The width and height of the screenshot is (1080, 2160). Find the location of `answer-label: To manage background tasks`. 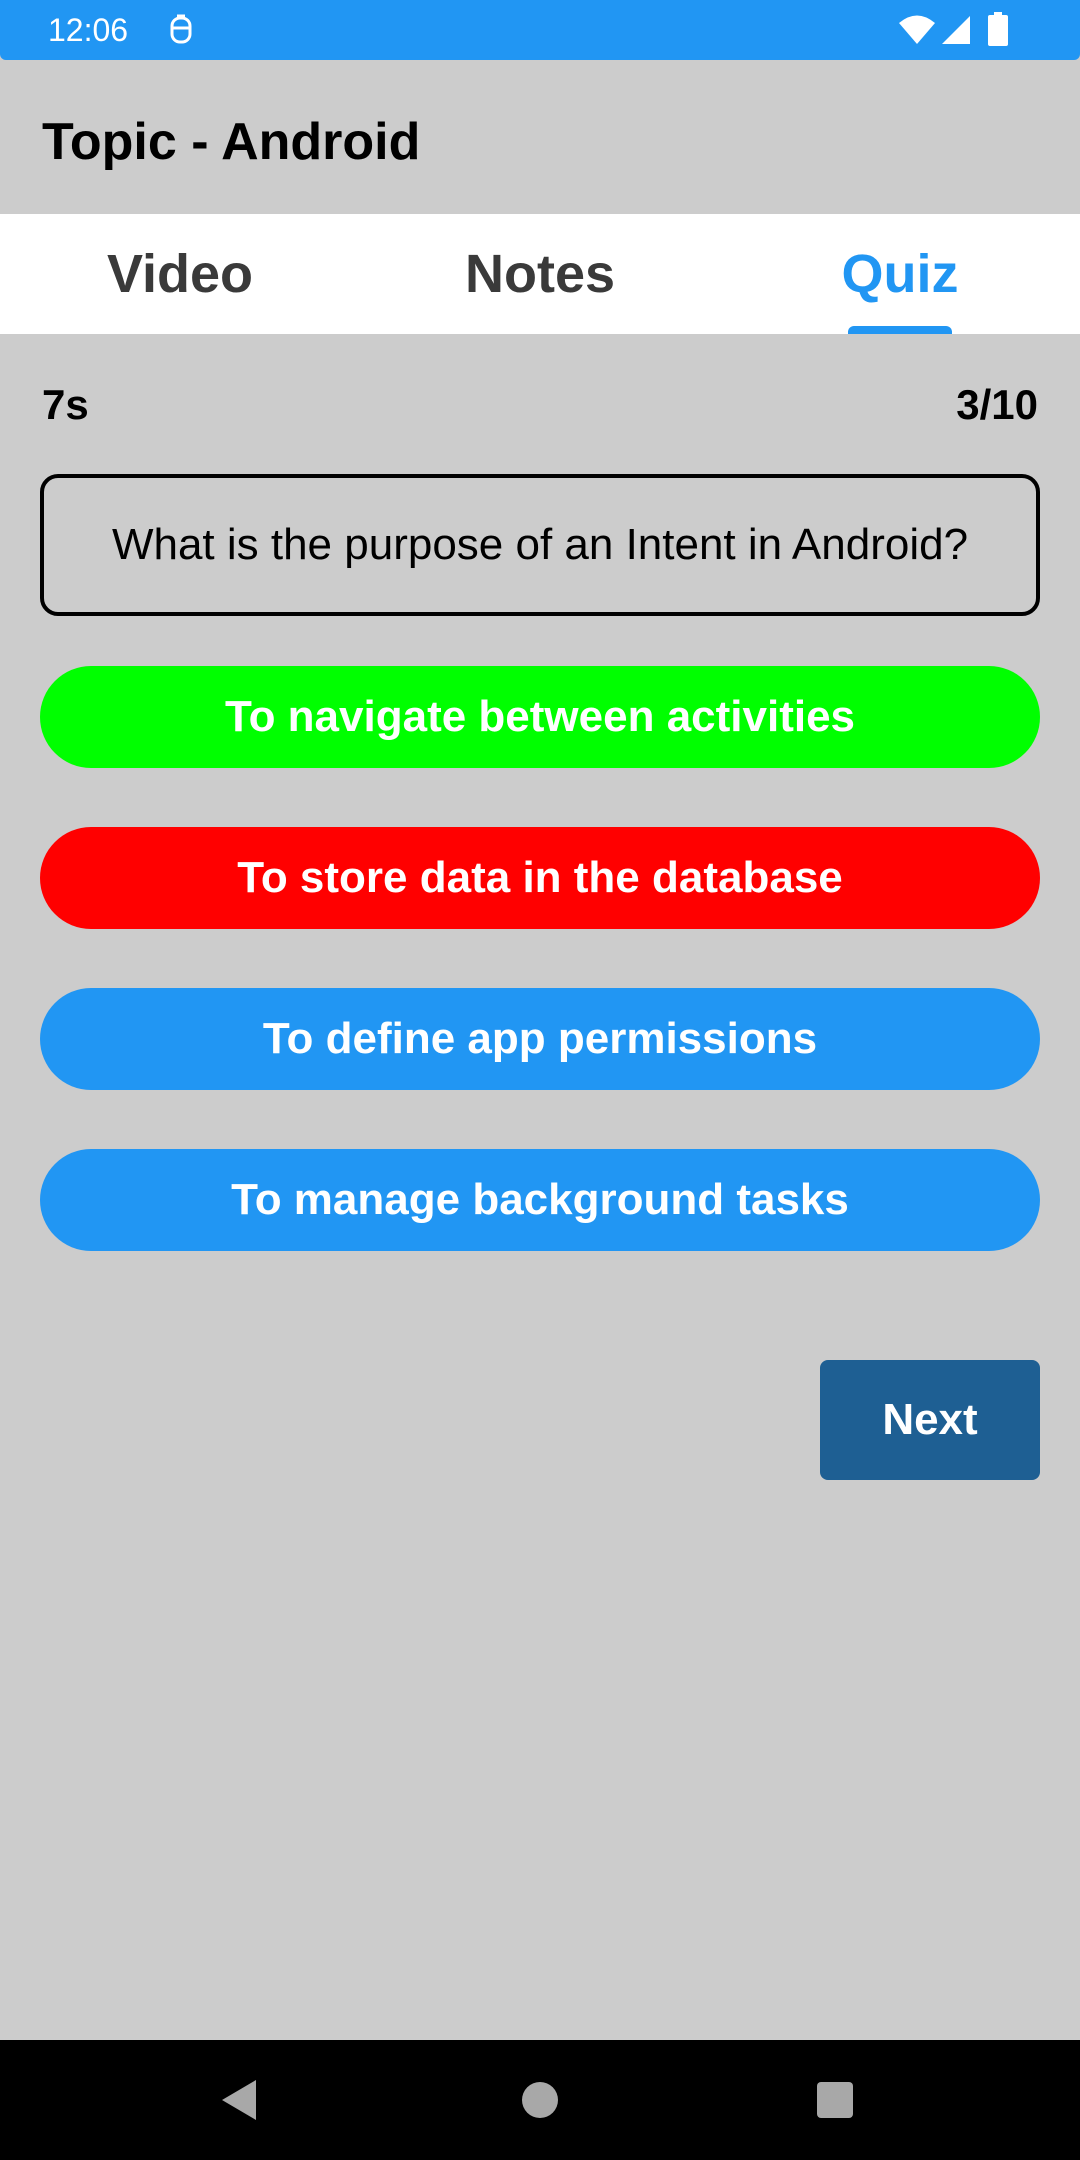

answer-label: To manage background tasks is located at coordinates (540, 1199).